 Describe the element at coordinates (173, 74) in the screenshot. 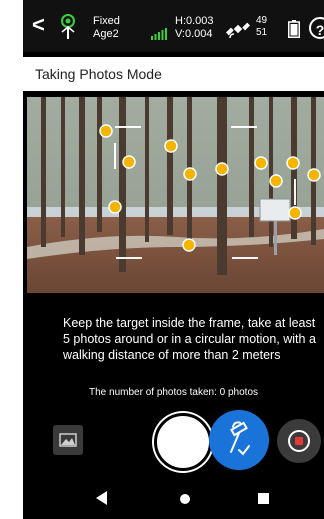

I see `title-bar: Taking Photos Mode` at that location.